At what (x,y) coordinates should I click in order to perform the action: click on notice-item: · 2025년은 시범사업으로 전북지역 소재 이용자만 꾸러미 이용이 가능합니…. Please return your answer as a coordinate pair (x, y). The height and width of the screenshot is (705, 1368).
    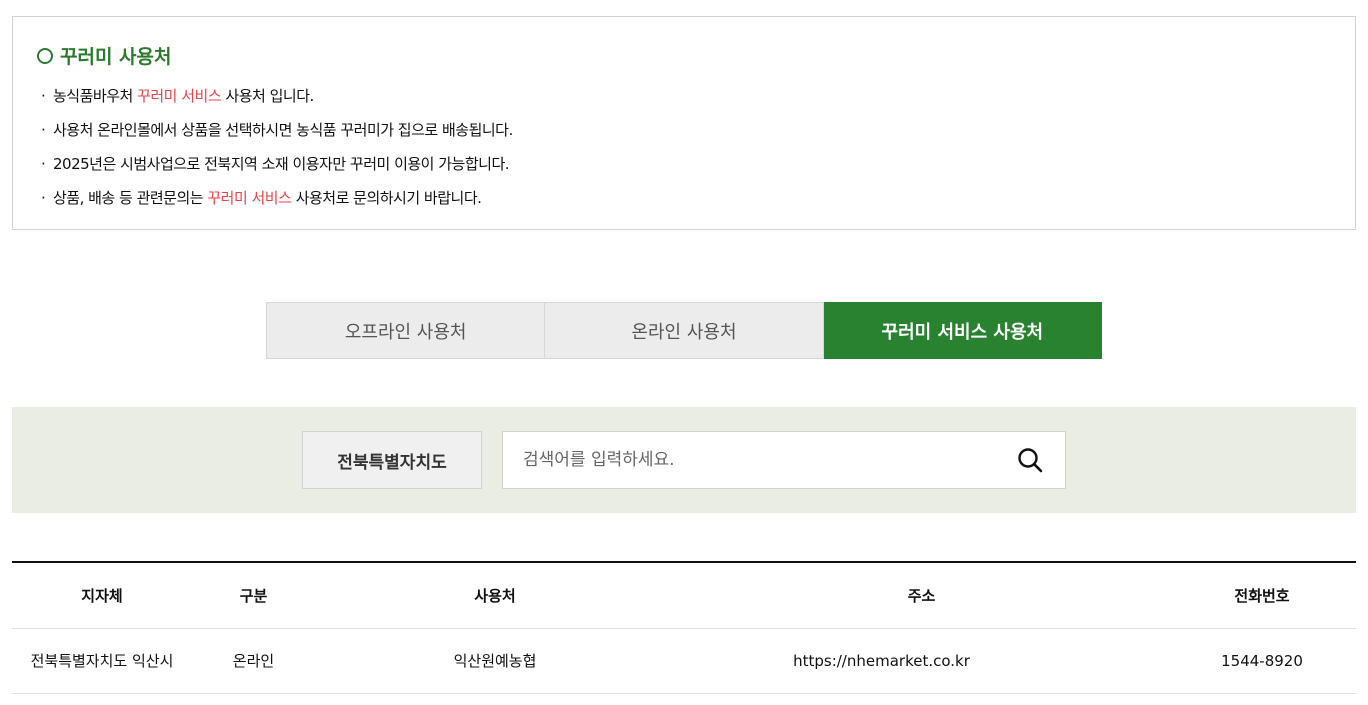
    Looking at the image, I should click on (275, 164).